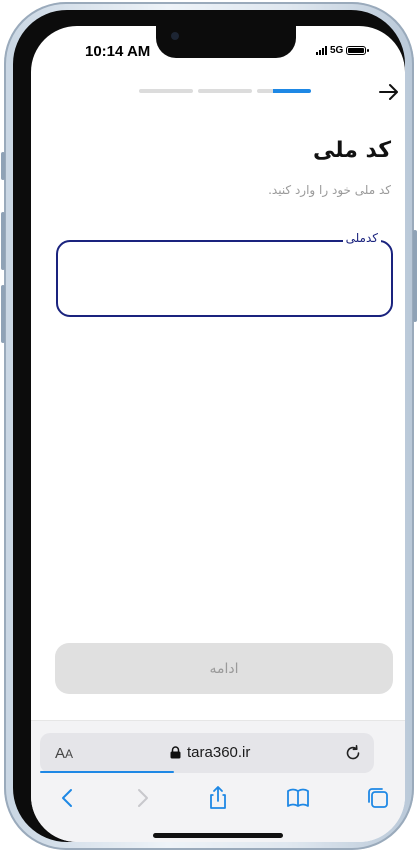 Image resolution: width=420 pixels, height=854 pixels. I want to click on share-icon, so click(218, 798).